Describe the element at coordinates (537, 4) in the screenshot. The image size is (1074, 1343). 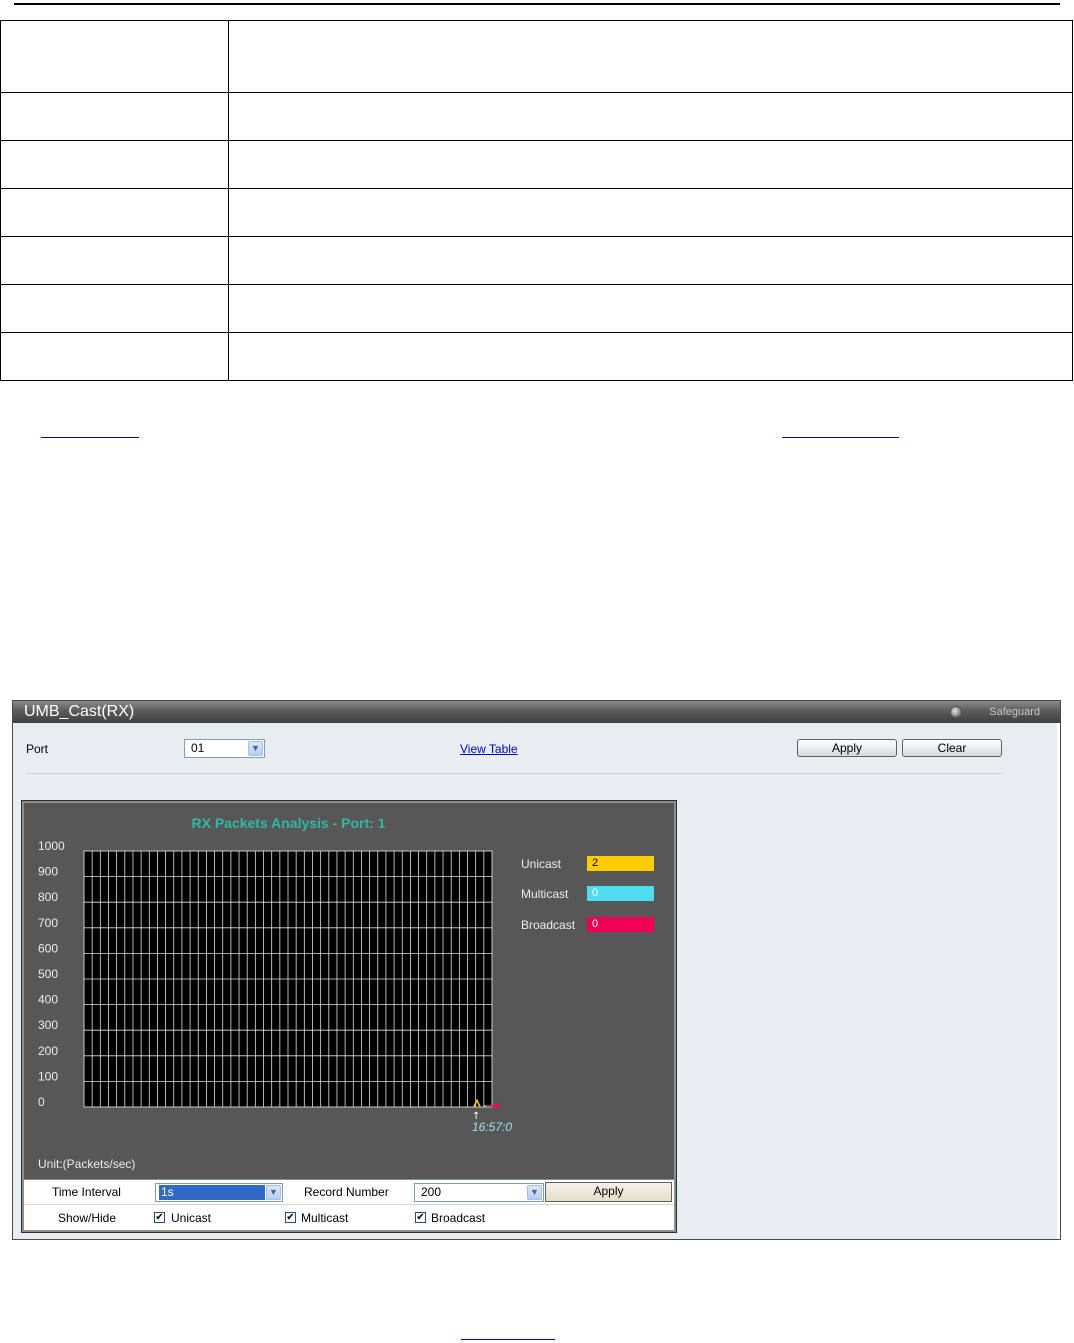
I see `page-header-rule` at that location.